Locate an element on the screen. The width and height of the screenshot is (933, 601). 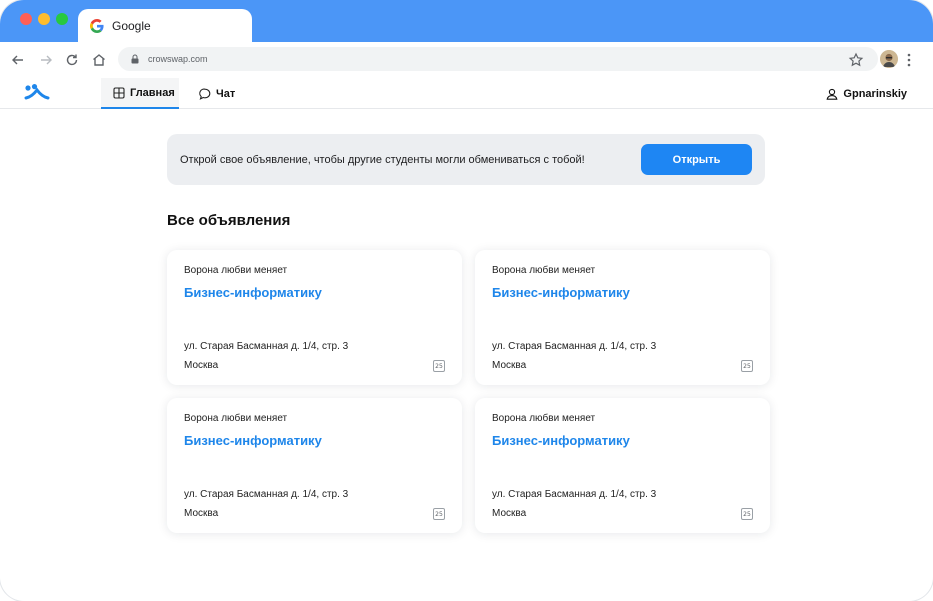
address-bar: crowswap.com is located at coordinates (498, 59).